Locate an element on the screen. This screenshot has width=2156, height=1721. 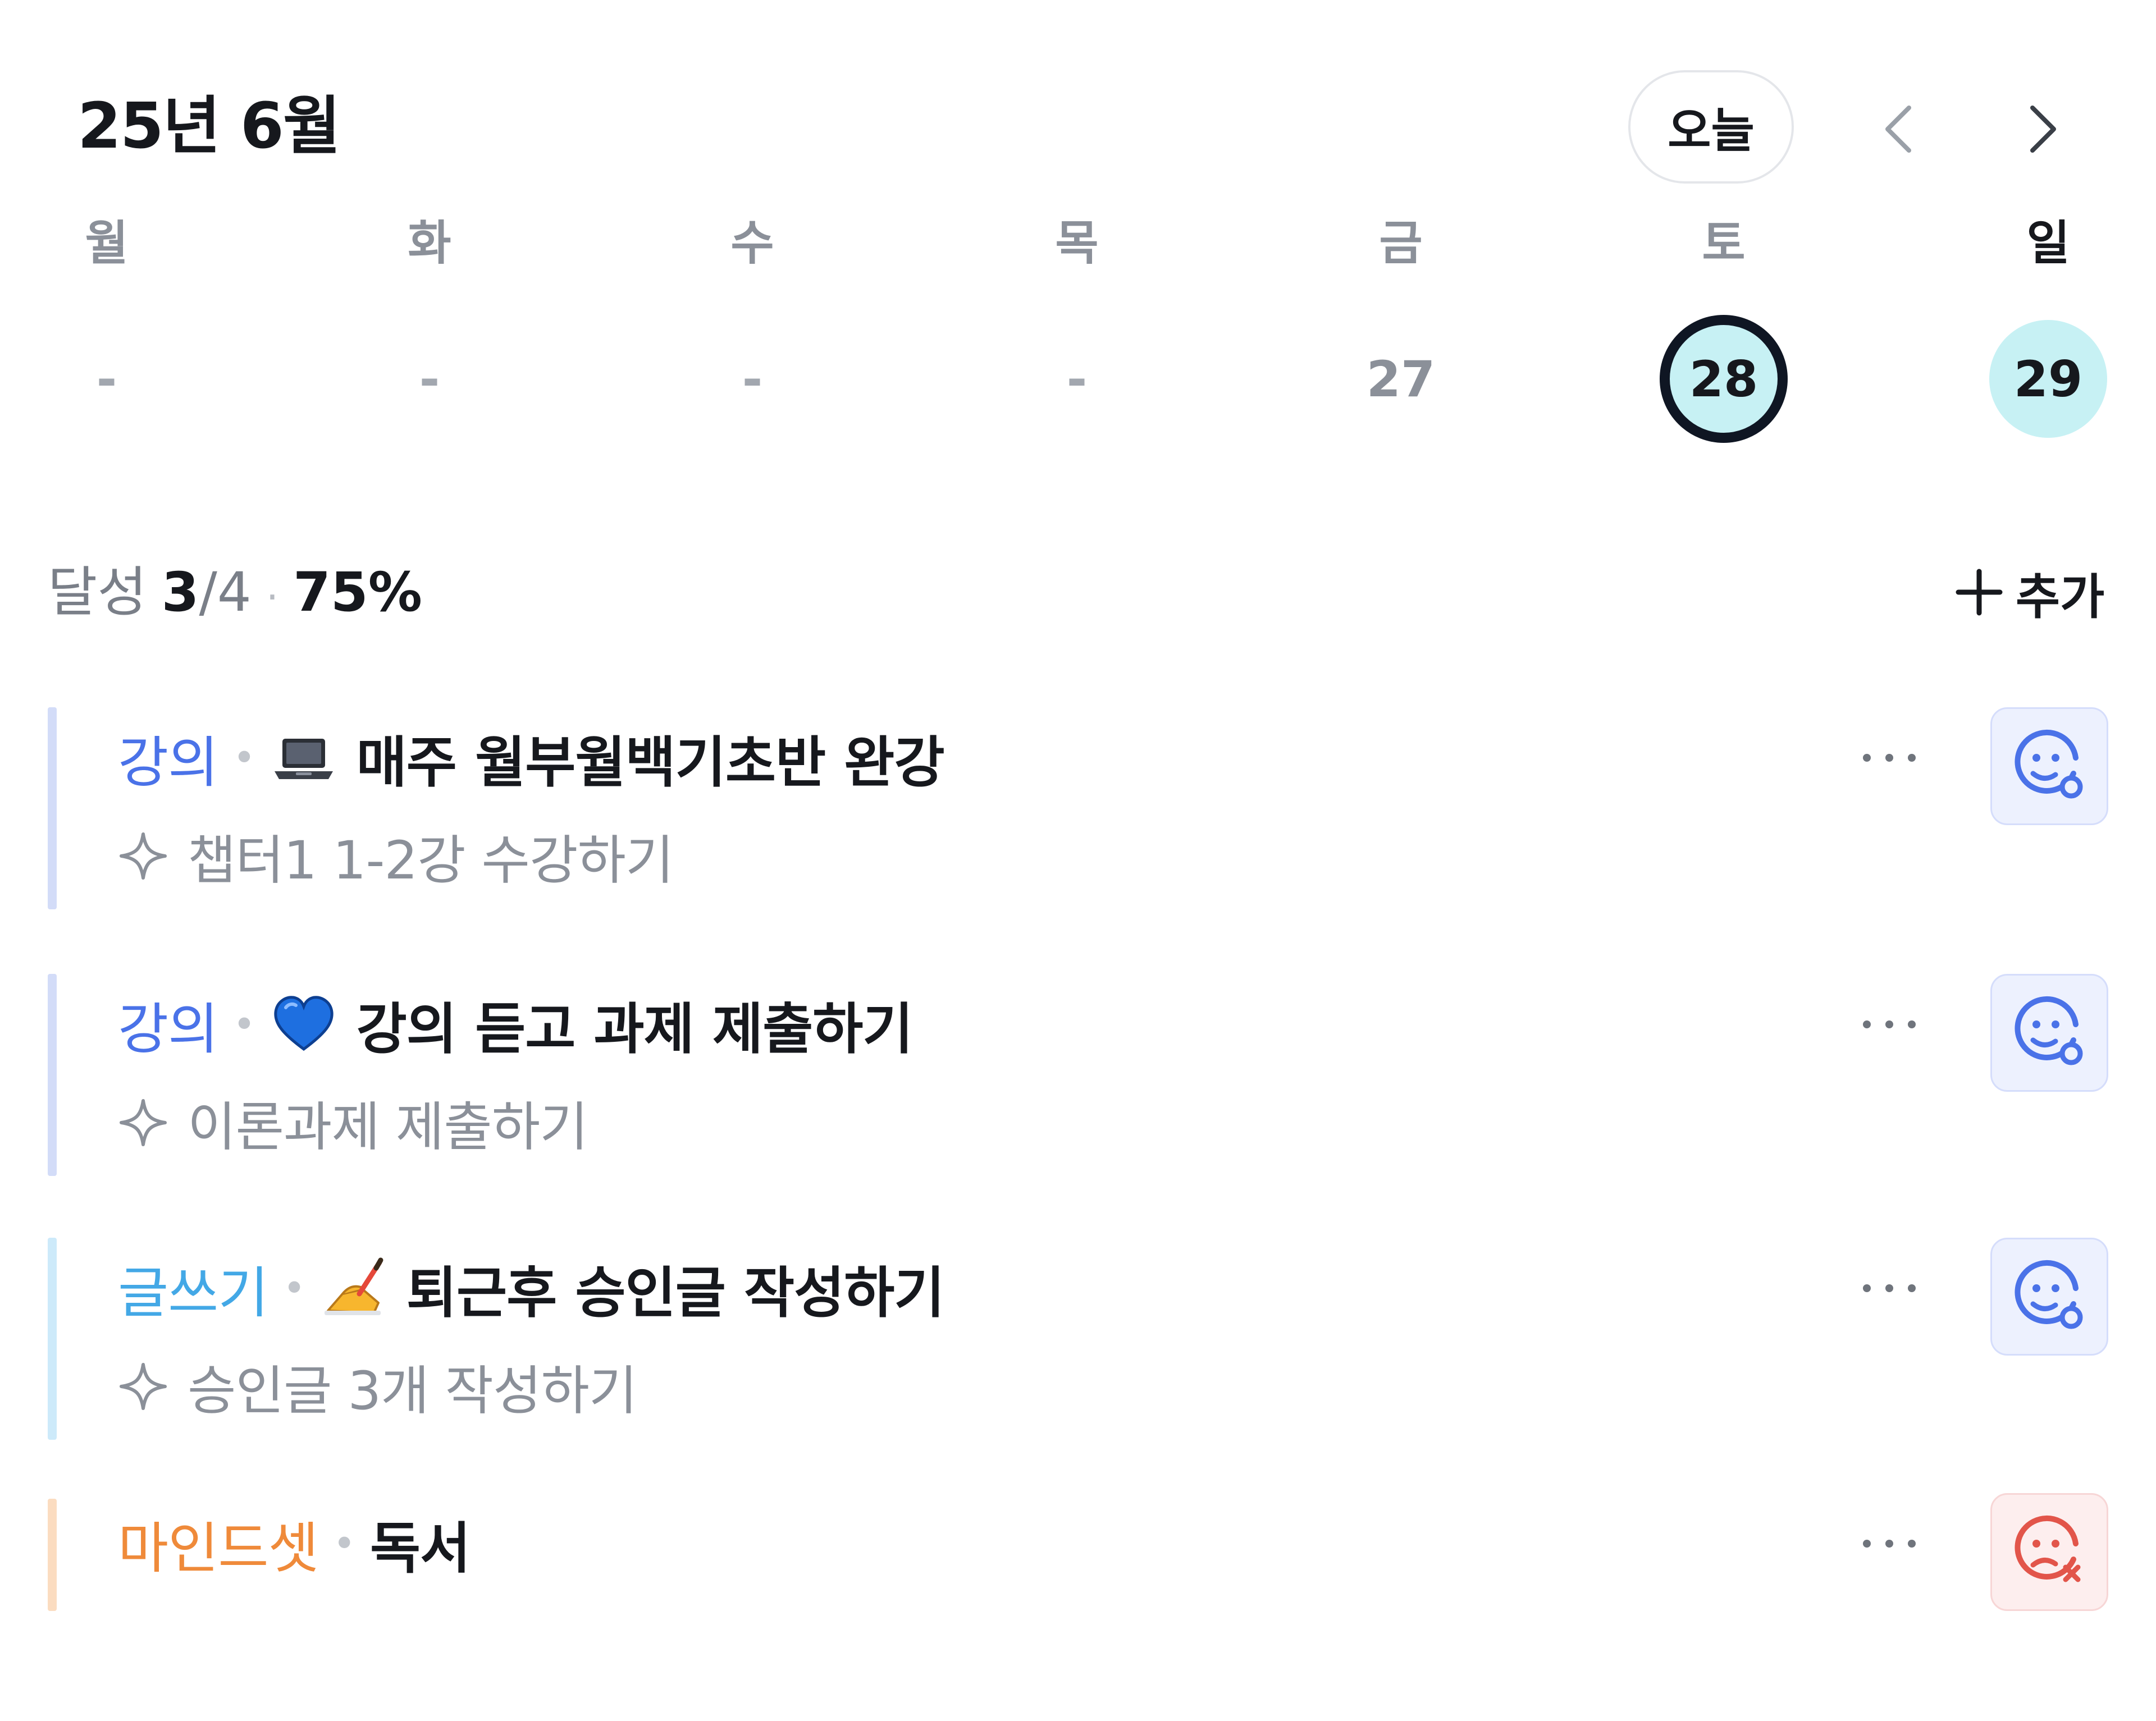
achievement-percent: 75% is located at coordinates (357, 592).